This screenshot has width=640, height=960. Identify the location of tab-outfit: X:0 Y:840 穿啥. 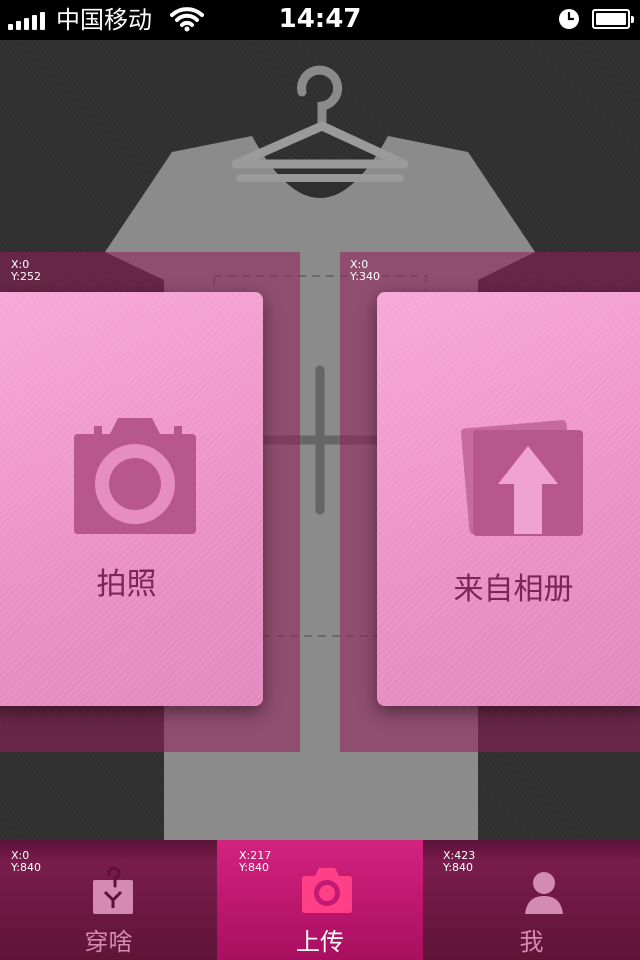
(108, 900).